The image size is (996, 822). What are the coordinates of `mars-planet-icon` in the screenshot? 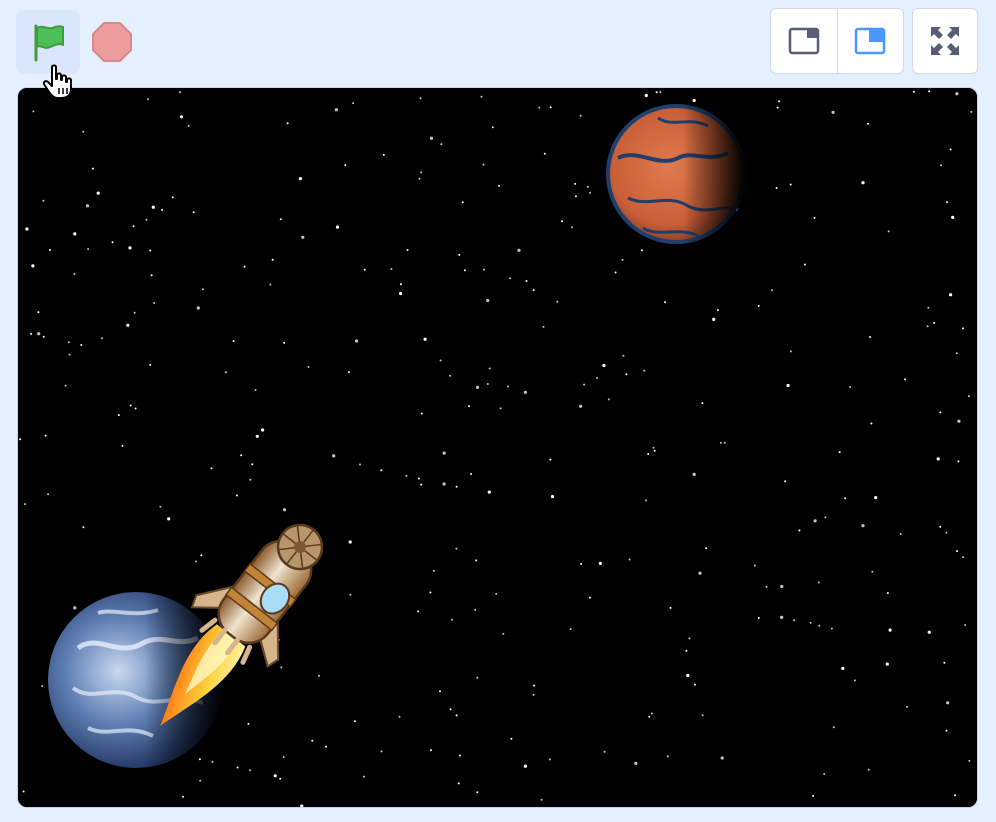 It's located at (676, 174).